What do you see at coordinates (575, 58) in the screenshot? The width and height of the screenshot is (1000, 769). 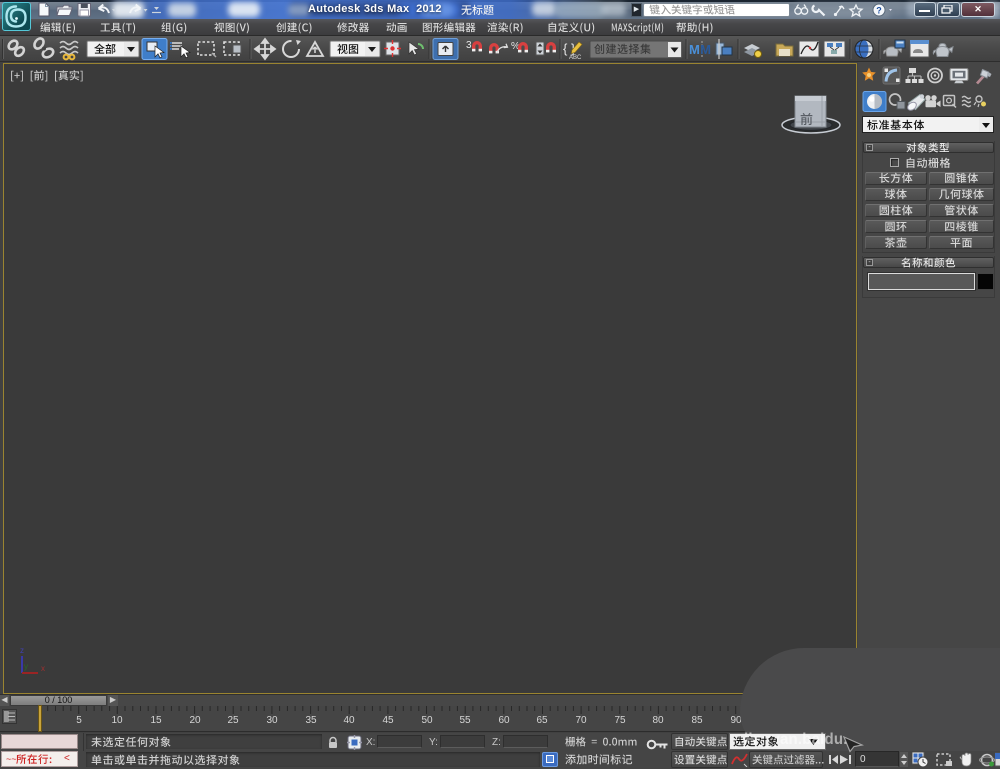 I see `svg-text: ABC` at bounding box center [575, 58].